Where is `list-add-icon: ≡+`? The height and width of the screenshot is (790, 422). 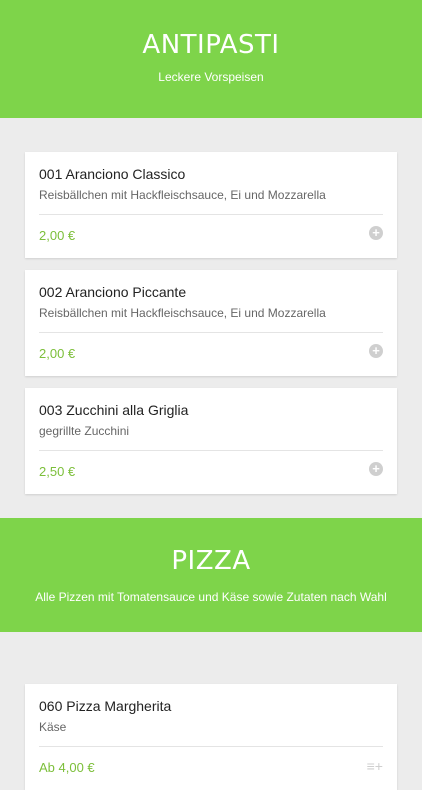 list-add-icon: ≡+ is located at coordinates (375, 766).